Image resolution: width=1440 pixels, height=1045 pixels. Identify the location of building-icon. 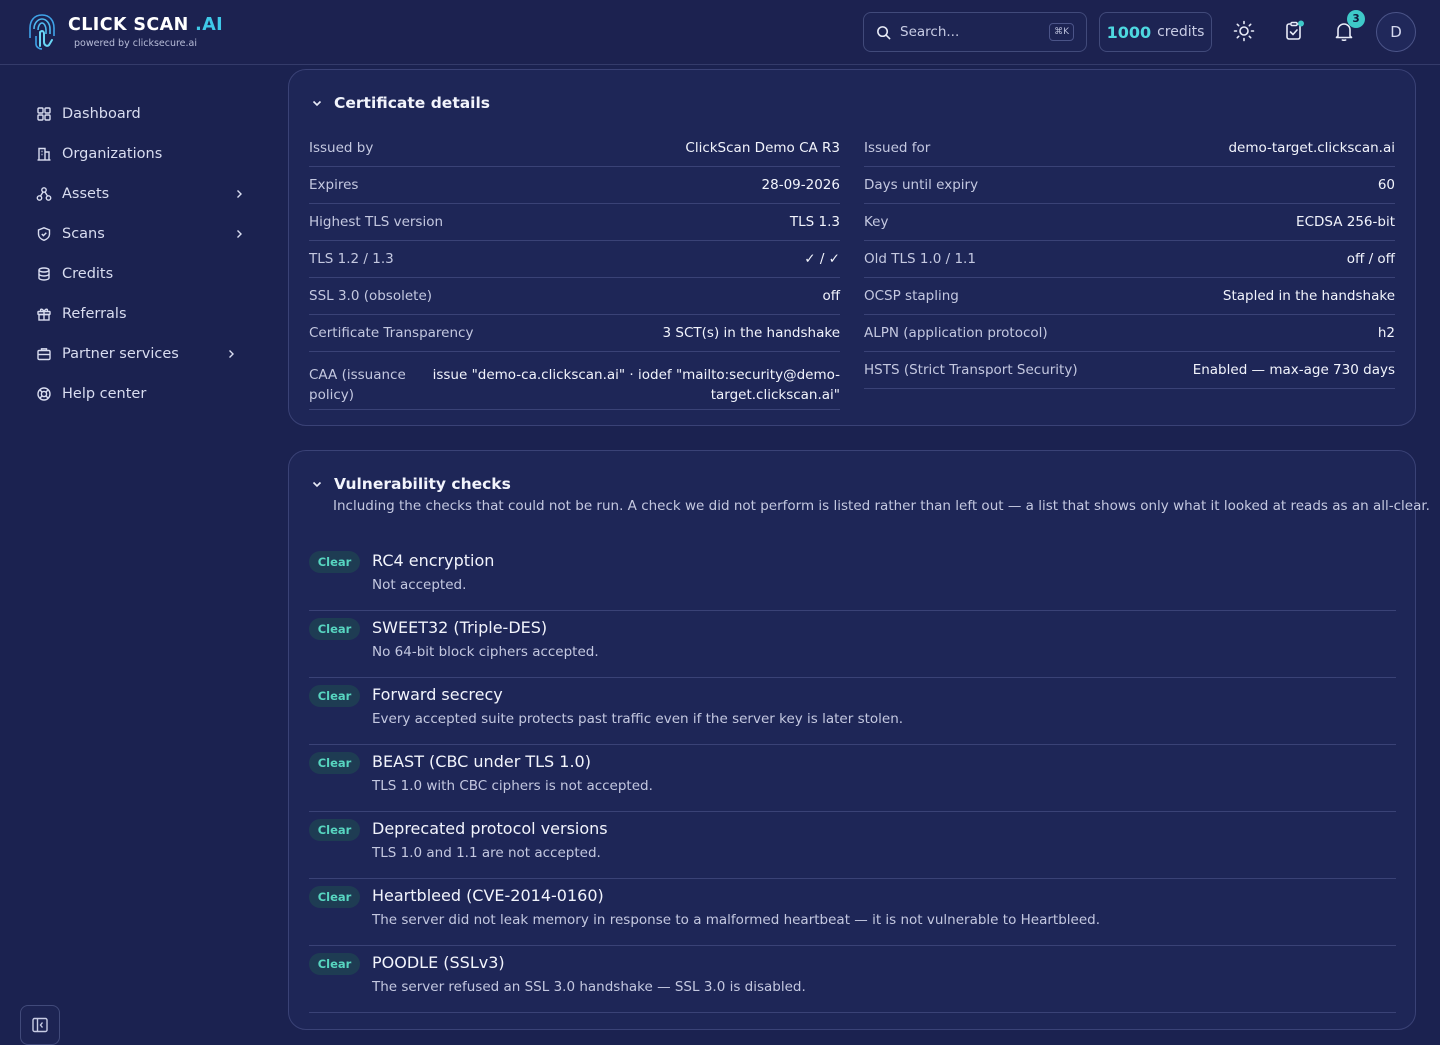
(44, 154).